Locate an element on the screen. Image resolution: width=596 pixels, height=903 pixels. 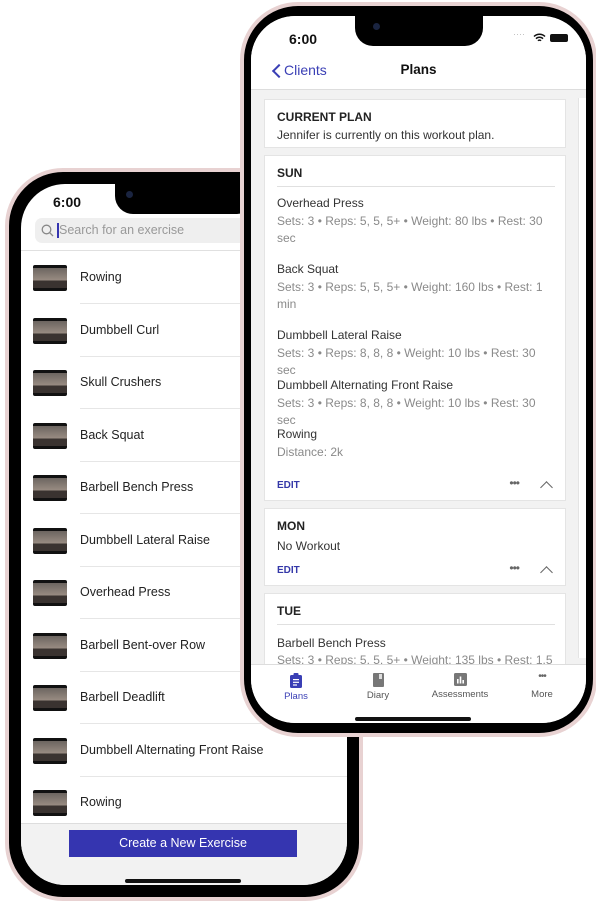
tab-more: ••• More is located at coordinates (542, 682).